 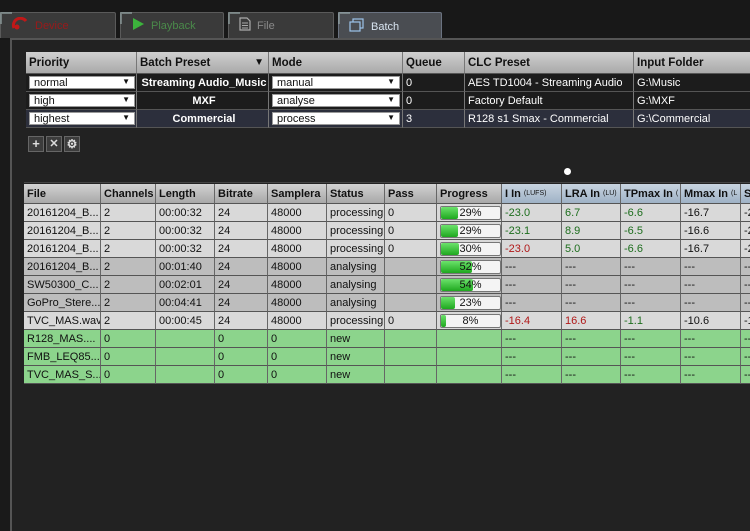 I want to click on priority-select: high ▼, so click(x=82, y=100).